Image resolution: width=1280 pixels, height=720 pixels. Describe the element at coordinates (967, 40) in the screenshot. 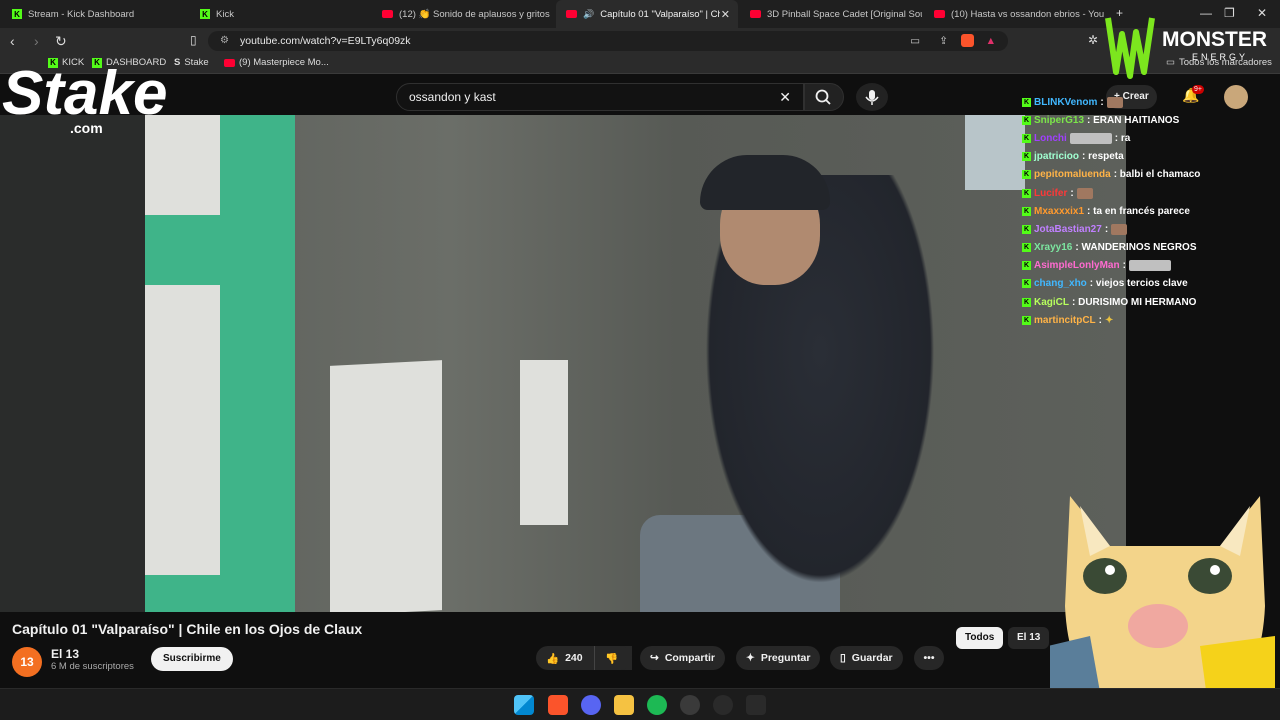

I see `brave-shields-icon` at that location.